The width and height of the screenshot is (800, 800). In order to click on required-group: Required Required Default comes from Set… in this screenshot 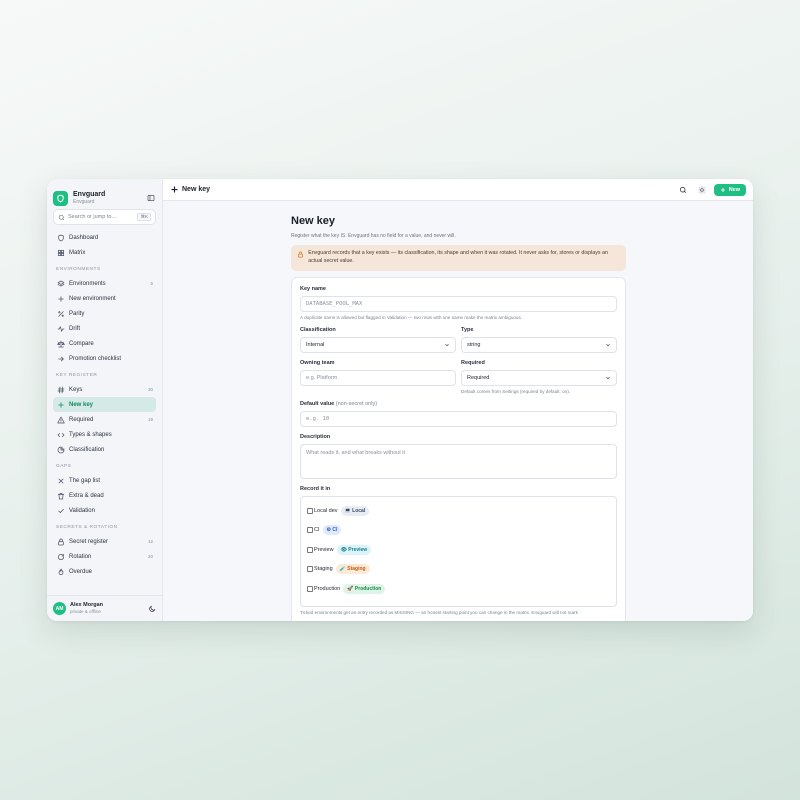, I will do `click(539, 377)`.